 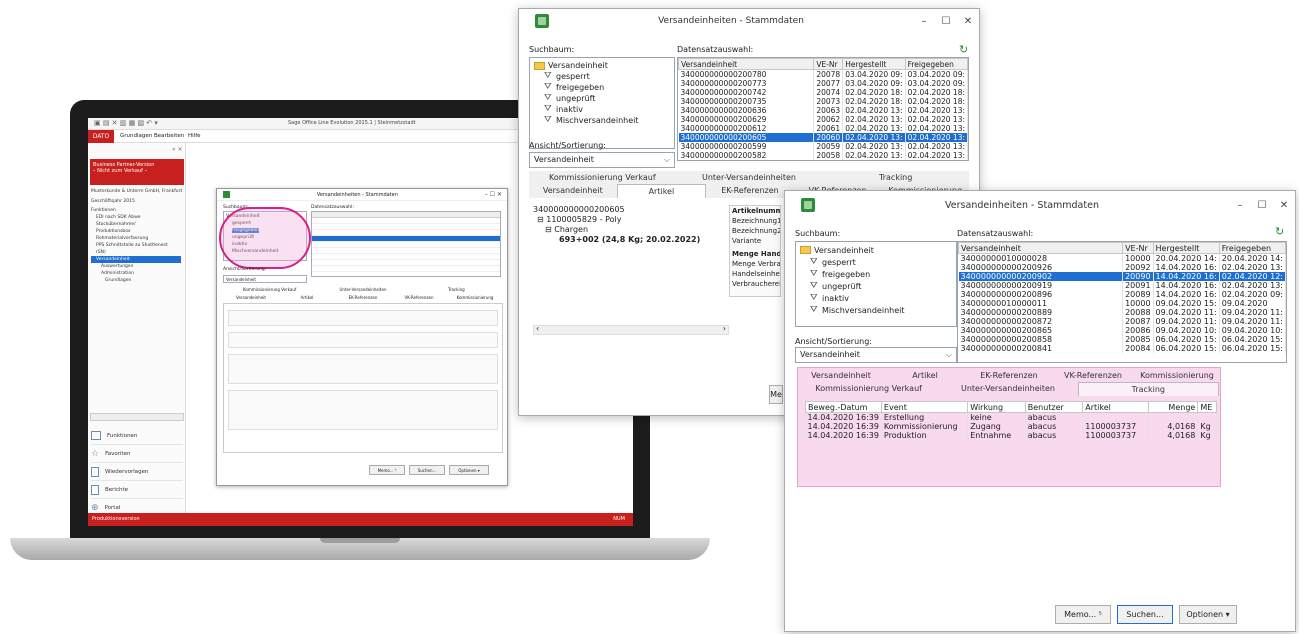 I want to click on inner-sort-dropdown: Versandeinheit, so click(x=265, y=279).